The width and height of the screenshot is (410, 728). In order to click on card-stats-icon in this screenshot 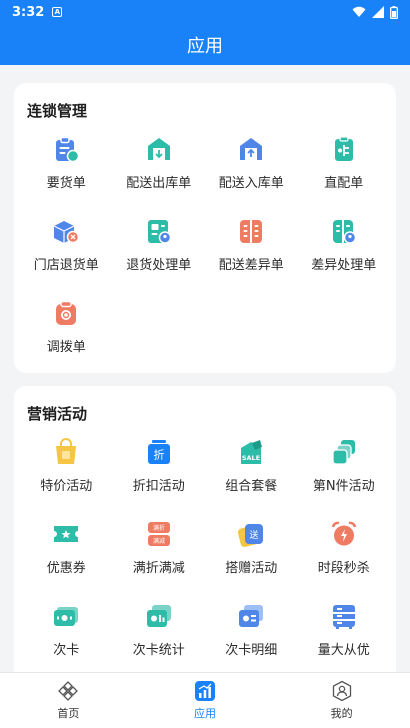, I will do `click(158, 616)`.